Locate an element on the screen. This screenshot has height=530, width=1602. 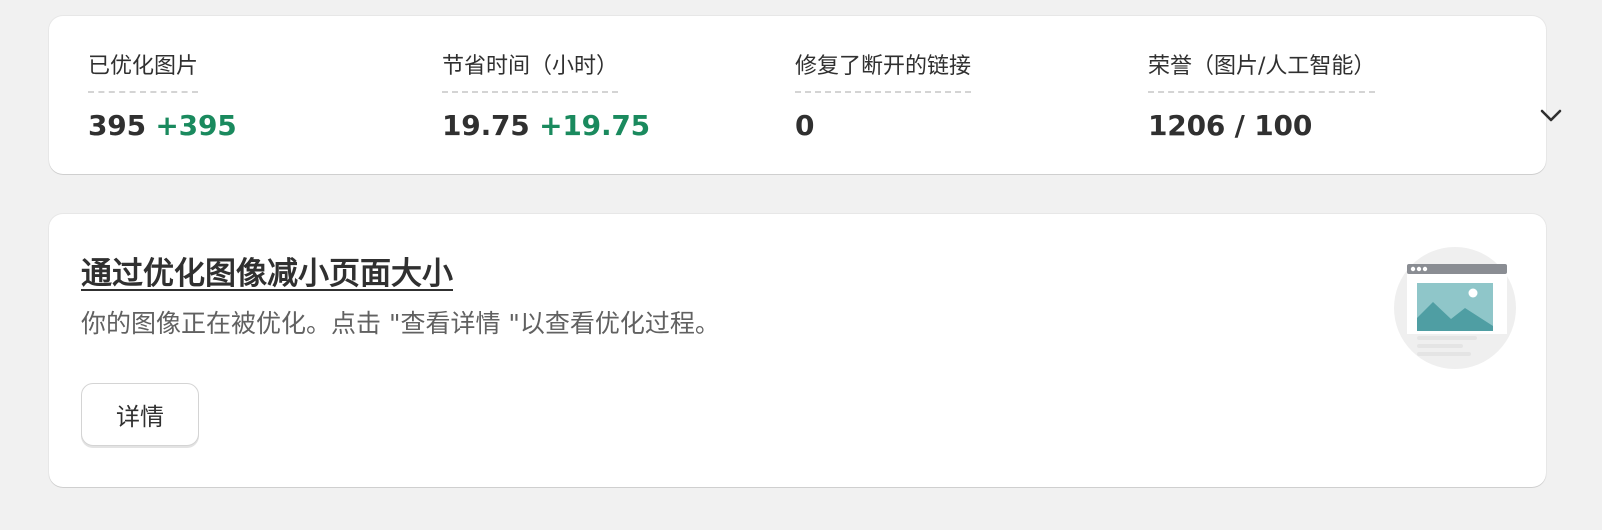
feature-title: 通过优化图像减小页面大小 is located at coordinates (267, 270).